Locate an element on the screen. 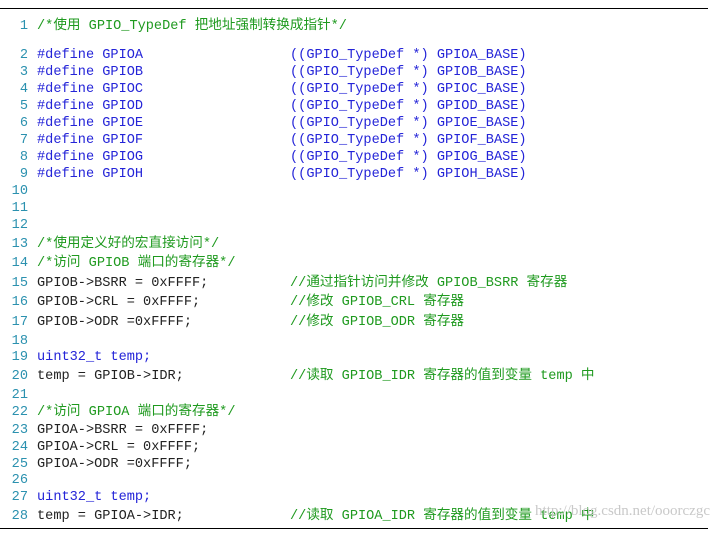 The width and height of the screenshot is (720, 535). line-number: 4 is located at coordinates (23, 89).